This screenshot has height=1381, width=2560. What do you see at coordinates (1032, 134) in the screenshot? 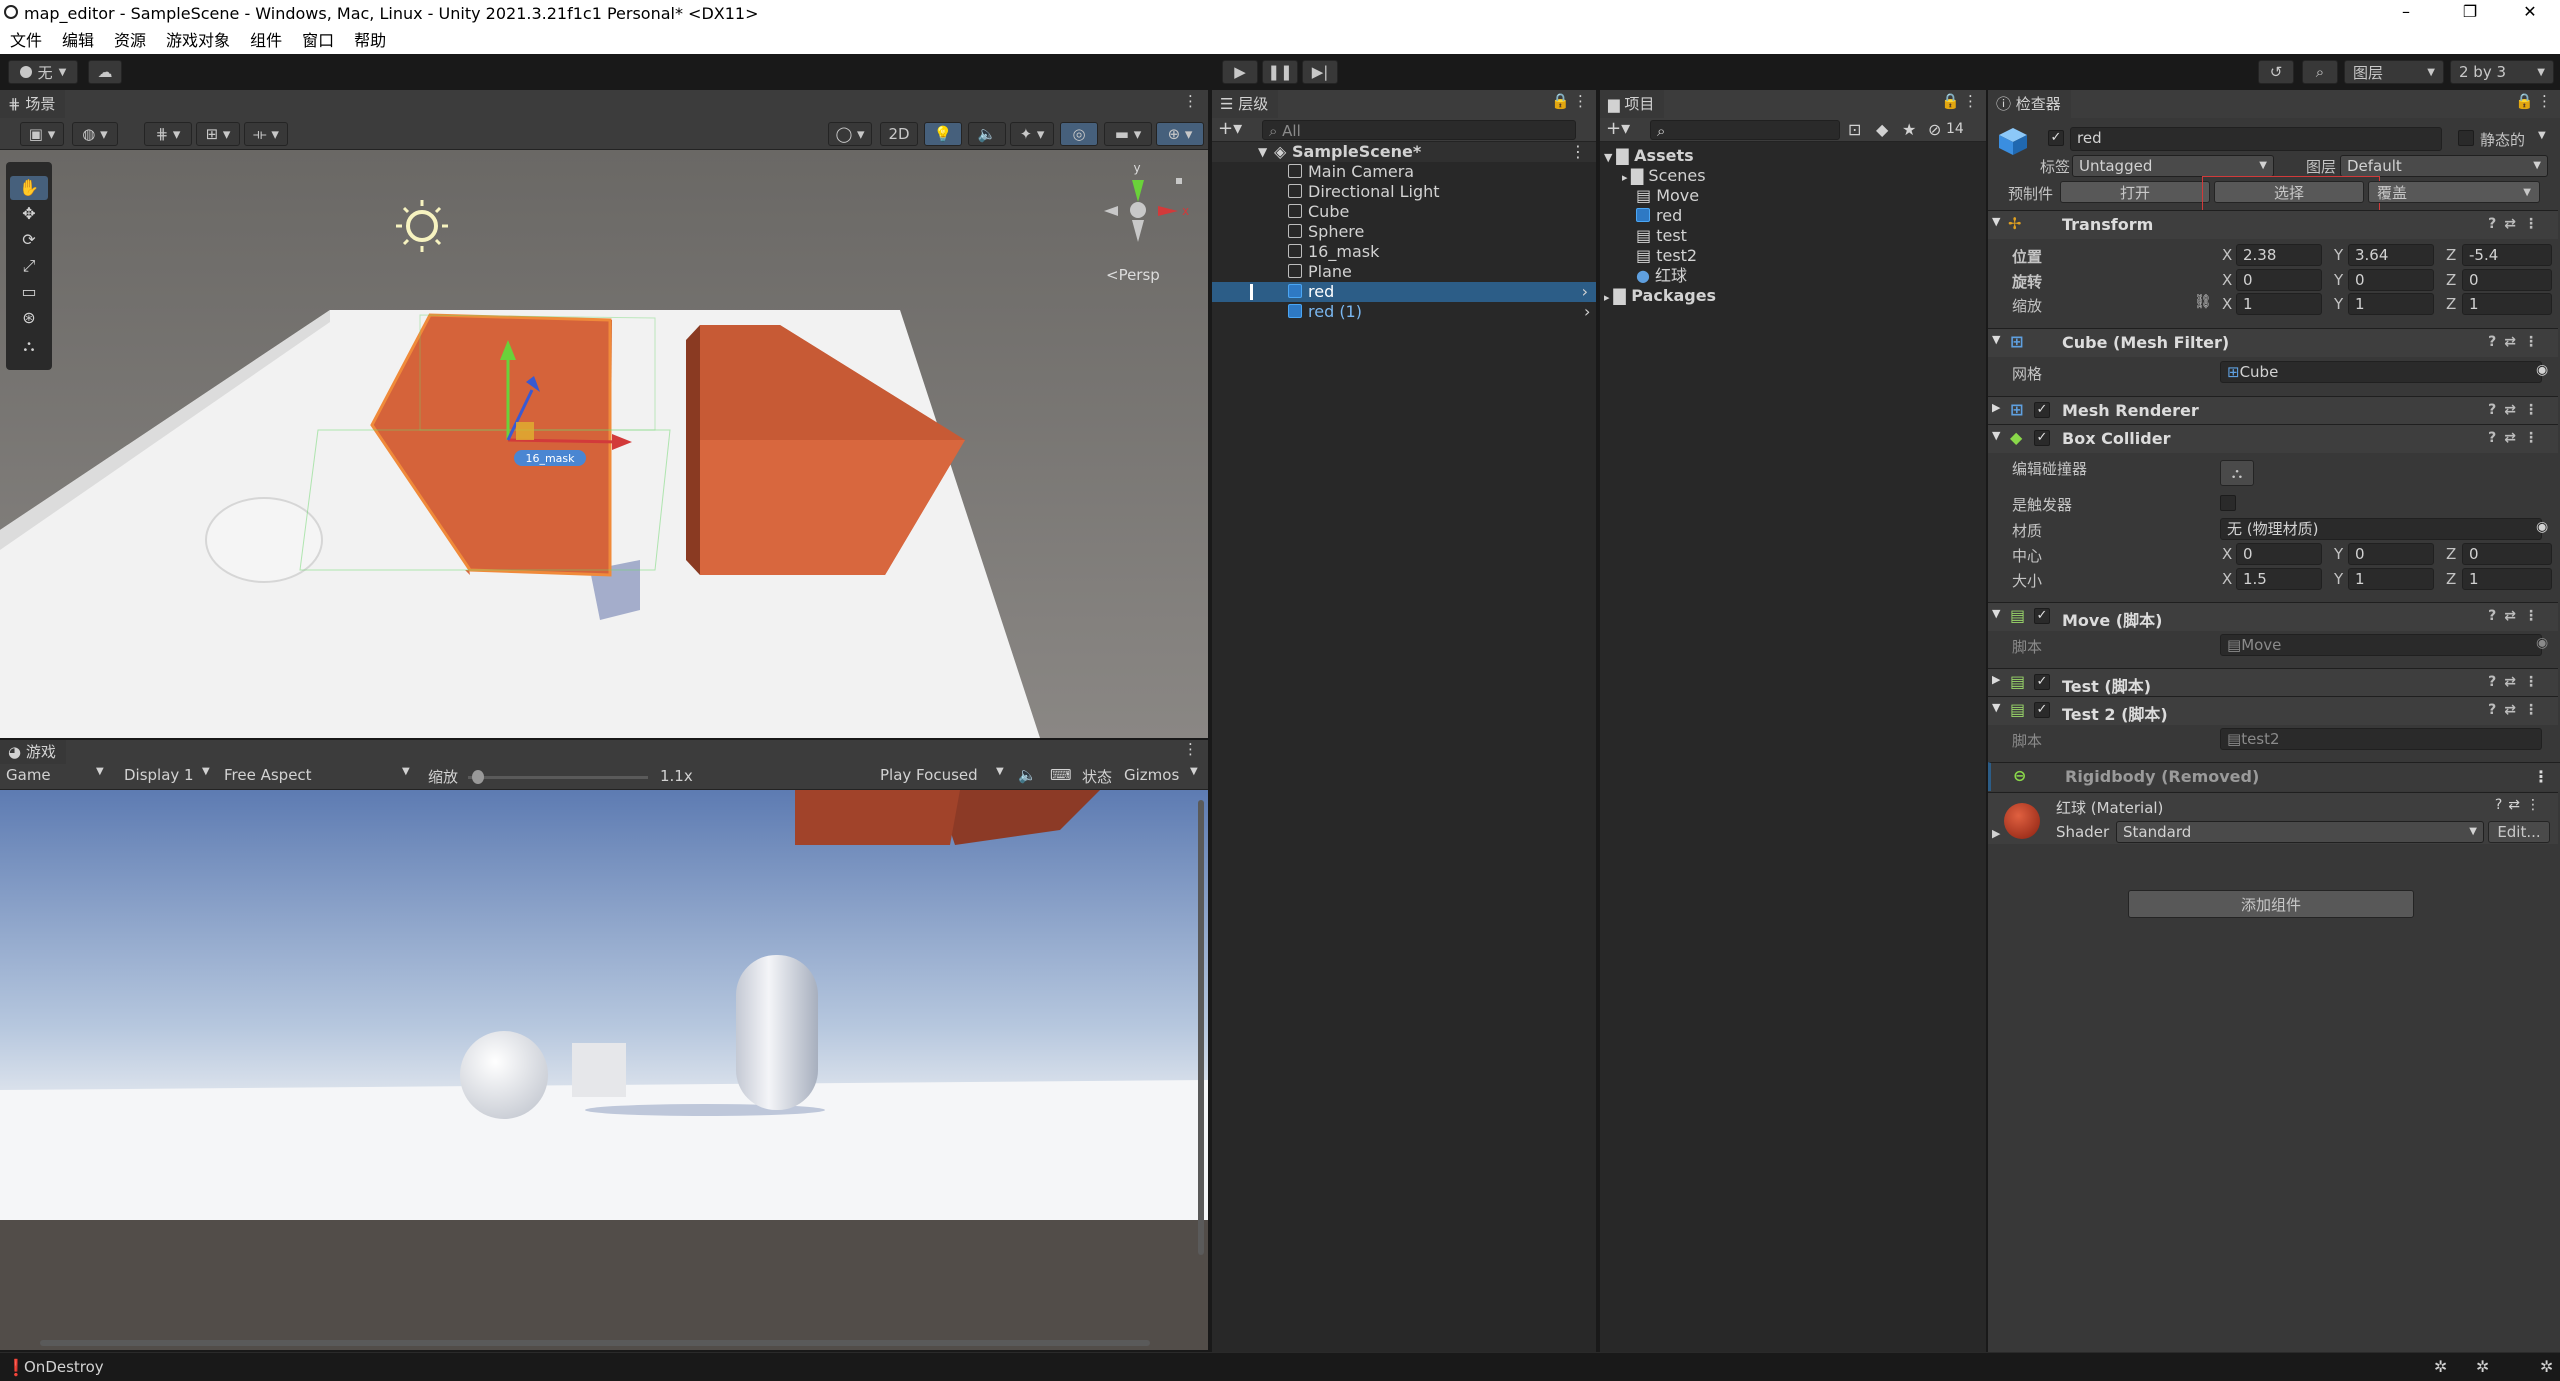
I see `effects-dropdown: ✦ ▾` at bounding box center [1032, 134].